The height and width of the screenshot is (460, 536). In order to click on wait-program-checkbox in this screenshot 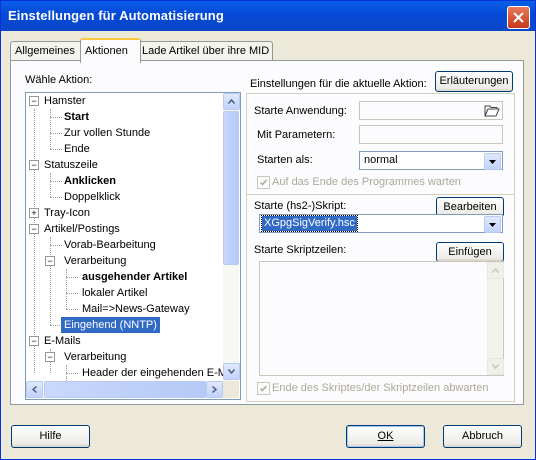, I will do `click(263, 182)`.